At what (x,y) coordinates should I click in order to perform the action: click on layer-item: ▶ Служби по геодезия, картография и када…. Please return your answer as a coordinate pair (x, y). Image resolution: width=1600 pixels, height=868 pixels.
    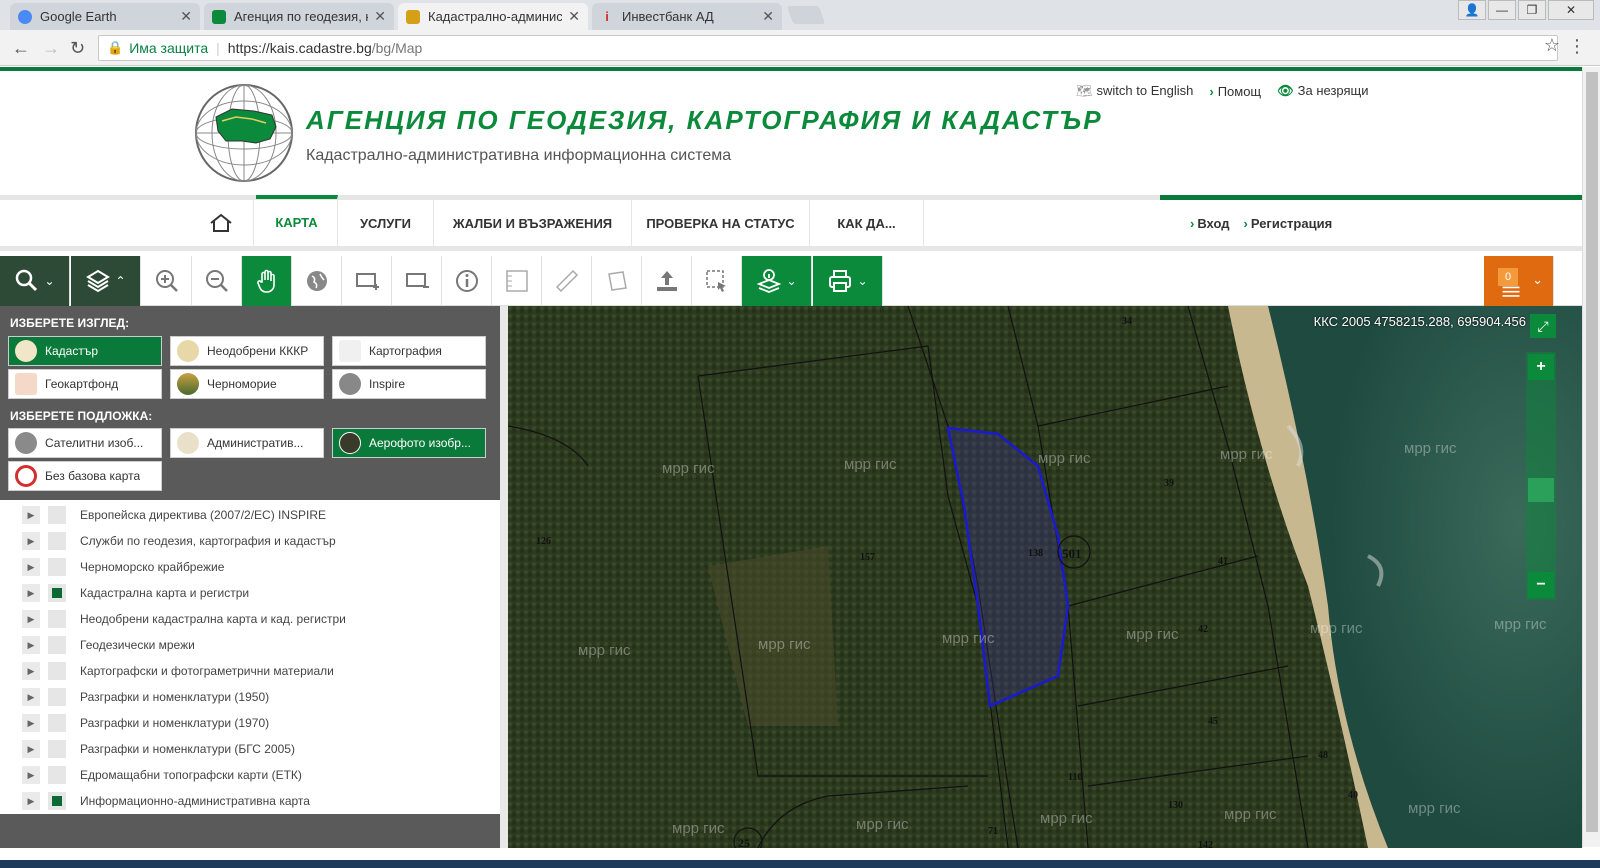
    Looking at the image, I should click on (250, 541).